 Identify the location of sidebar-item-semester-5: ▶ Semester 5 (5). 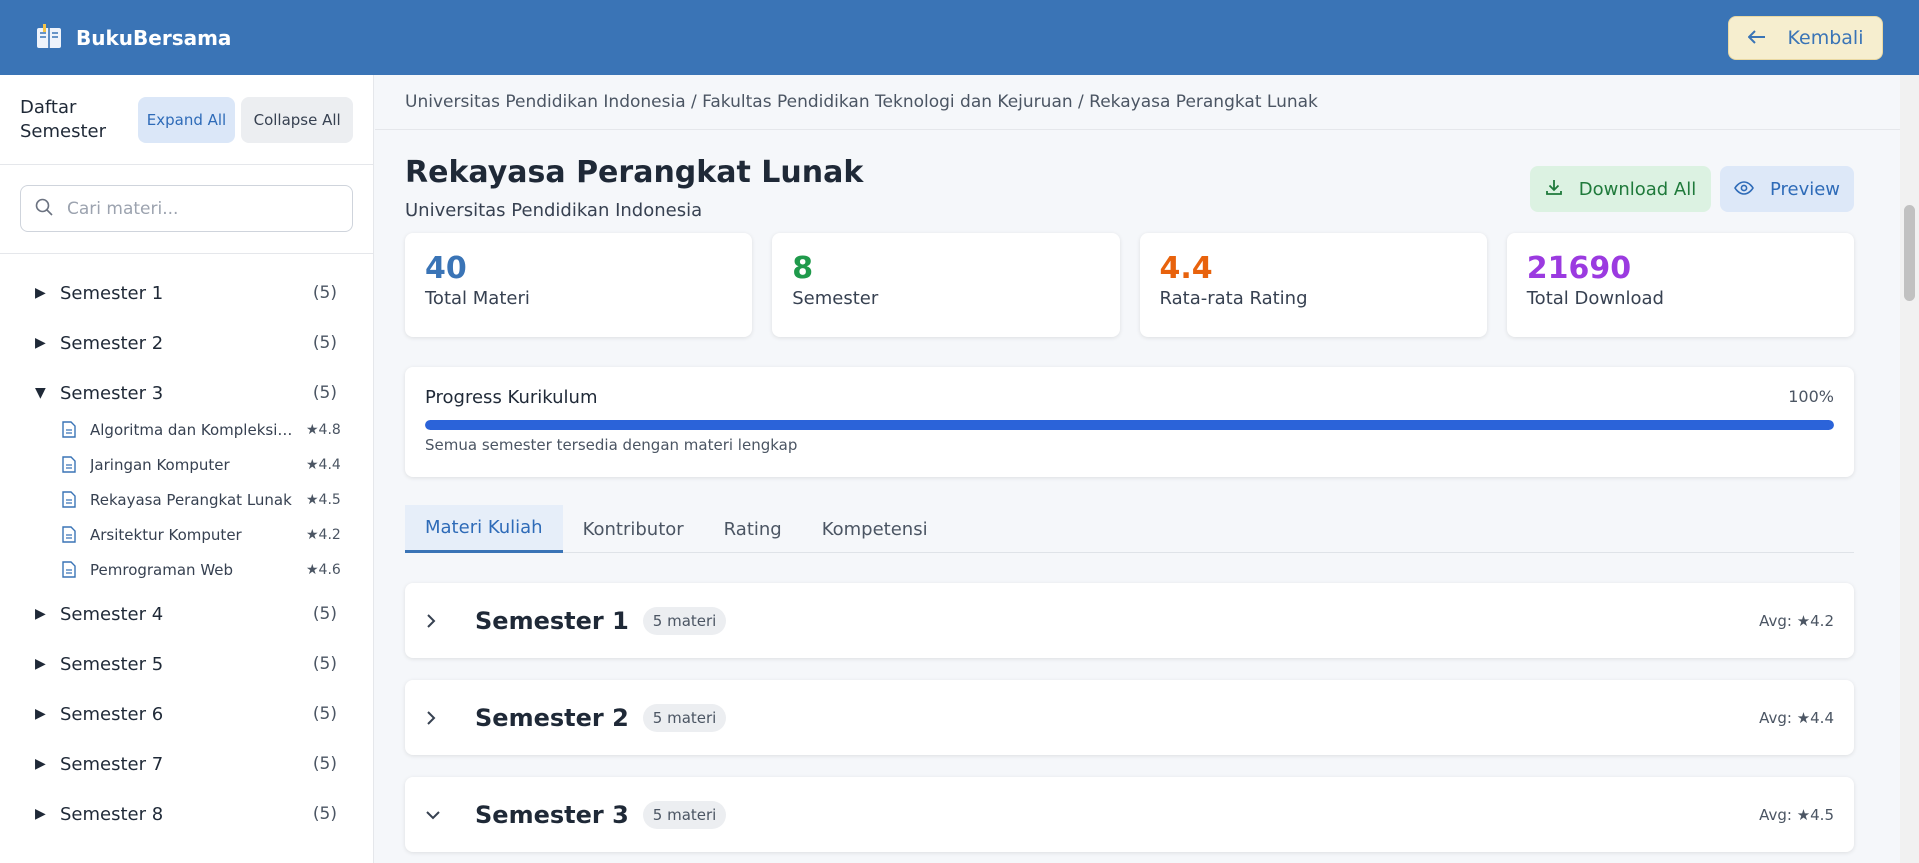
(186, 664).